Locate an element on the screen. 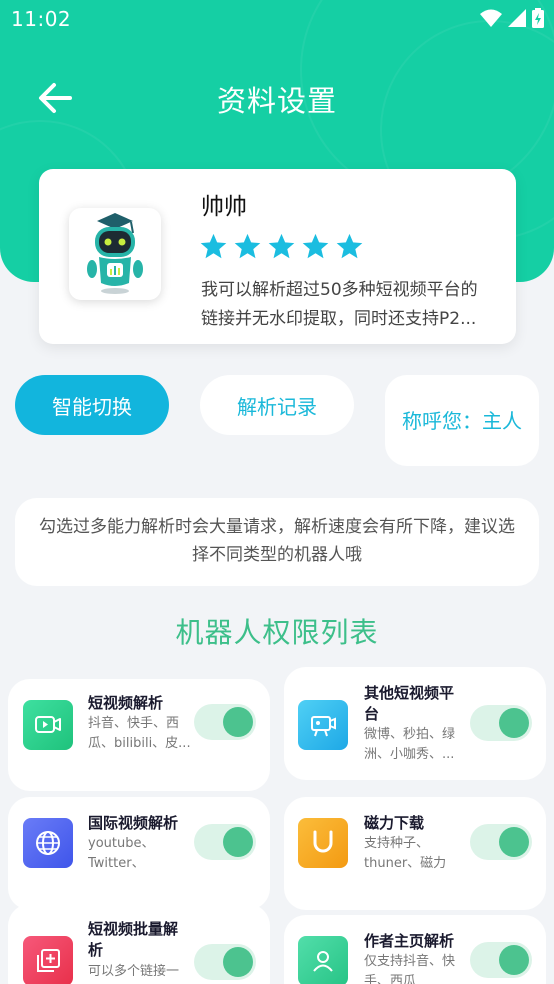  bot-avatar is located at coordinates (115, 254).